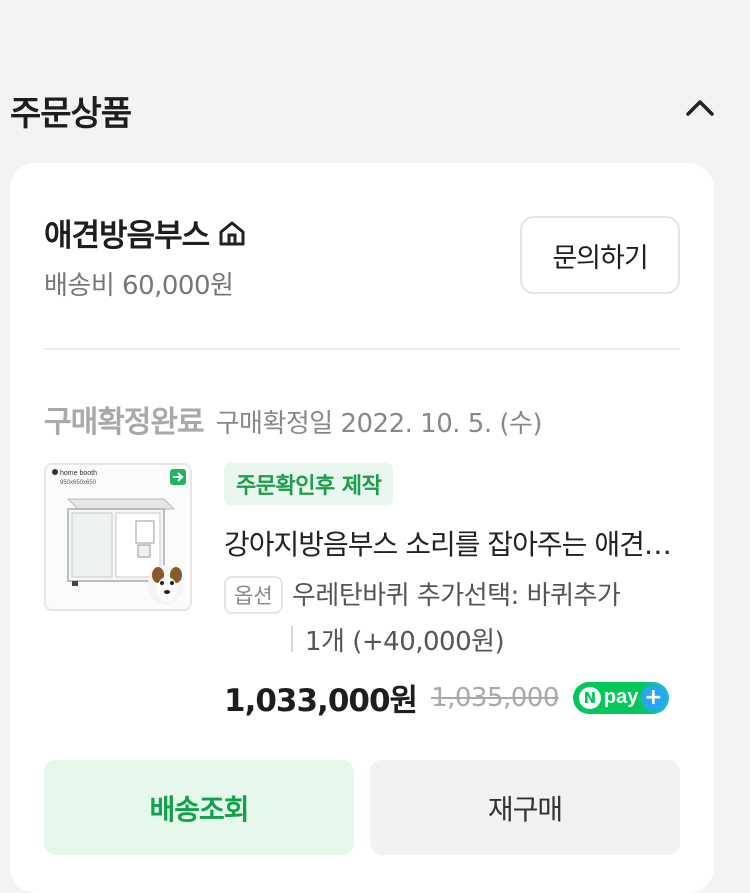 This screenshot has width=750, height=893. I want to click on option-tag: 옵션, so click(253, 595).